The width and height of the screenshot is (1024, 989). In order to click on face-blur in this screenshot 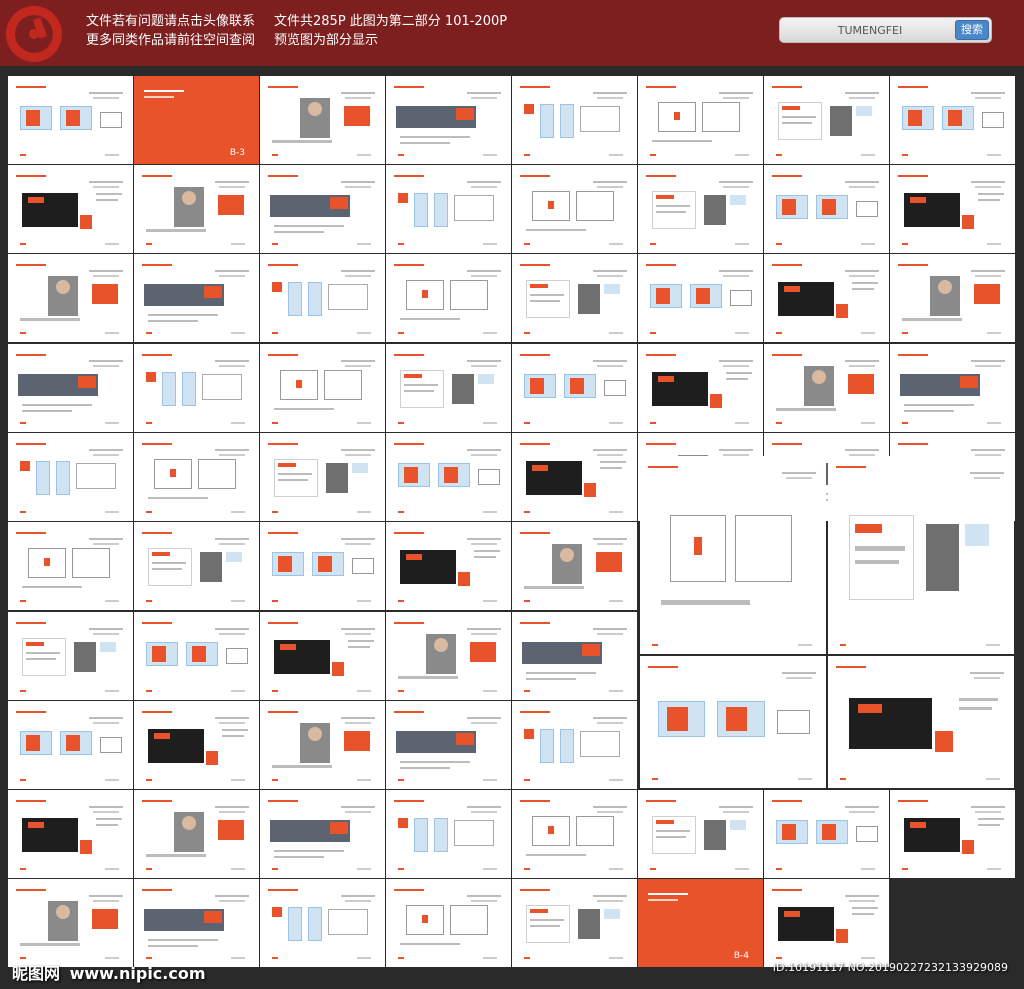, I will do `click(63, 287)`.